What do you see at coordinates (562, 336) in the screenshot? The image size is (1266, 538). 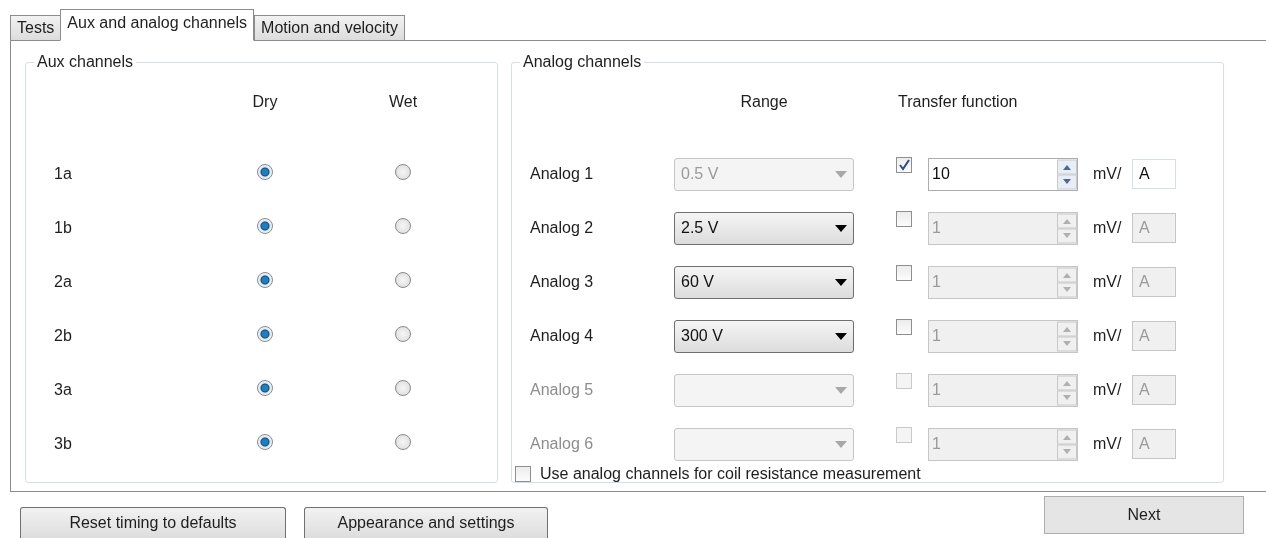 I see `channel-label: Analog 4` at bounding box center [562, 336].